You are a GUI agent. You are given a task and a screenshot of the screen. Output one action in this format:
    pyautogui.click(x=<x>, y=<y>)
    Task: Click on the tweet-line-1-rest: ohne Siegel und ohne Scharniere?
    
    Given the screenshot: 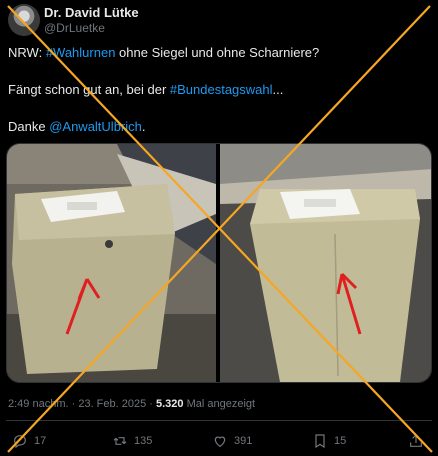 What is the action you would take?
    pyautogui.click(x=217, y=52)
    